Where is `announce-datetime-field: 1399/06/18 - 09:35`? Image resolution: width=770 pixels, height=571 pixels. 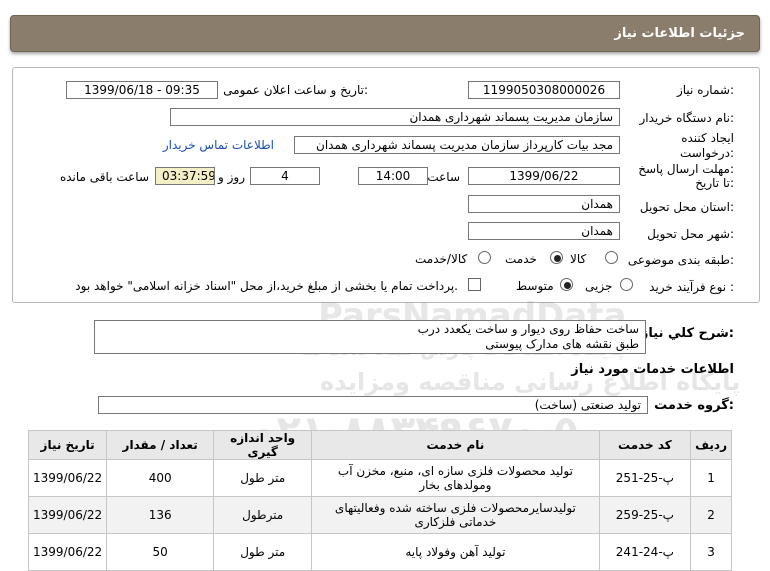
announce-datetime-field: 1399/06/18 - 09:35 is located at coordinates (142, 90).